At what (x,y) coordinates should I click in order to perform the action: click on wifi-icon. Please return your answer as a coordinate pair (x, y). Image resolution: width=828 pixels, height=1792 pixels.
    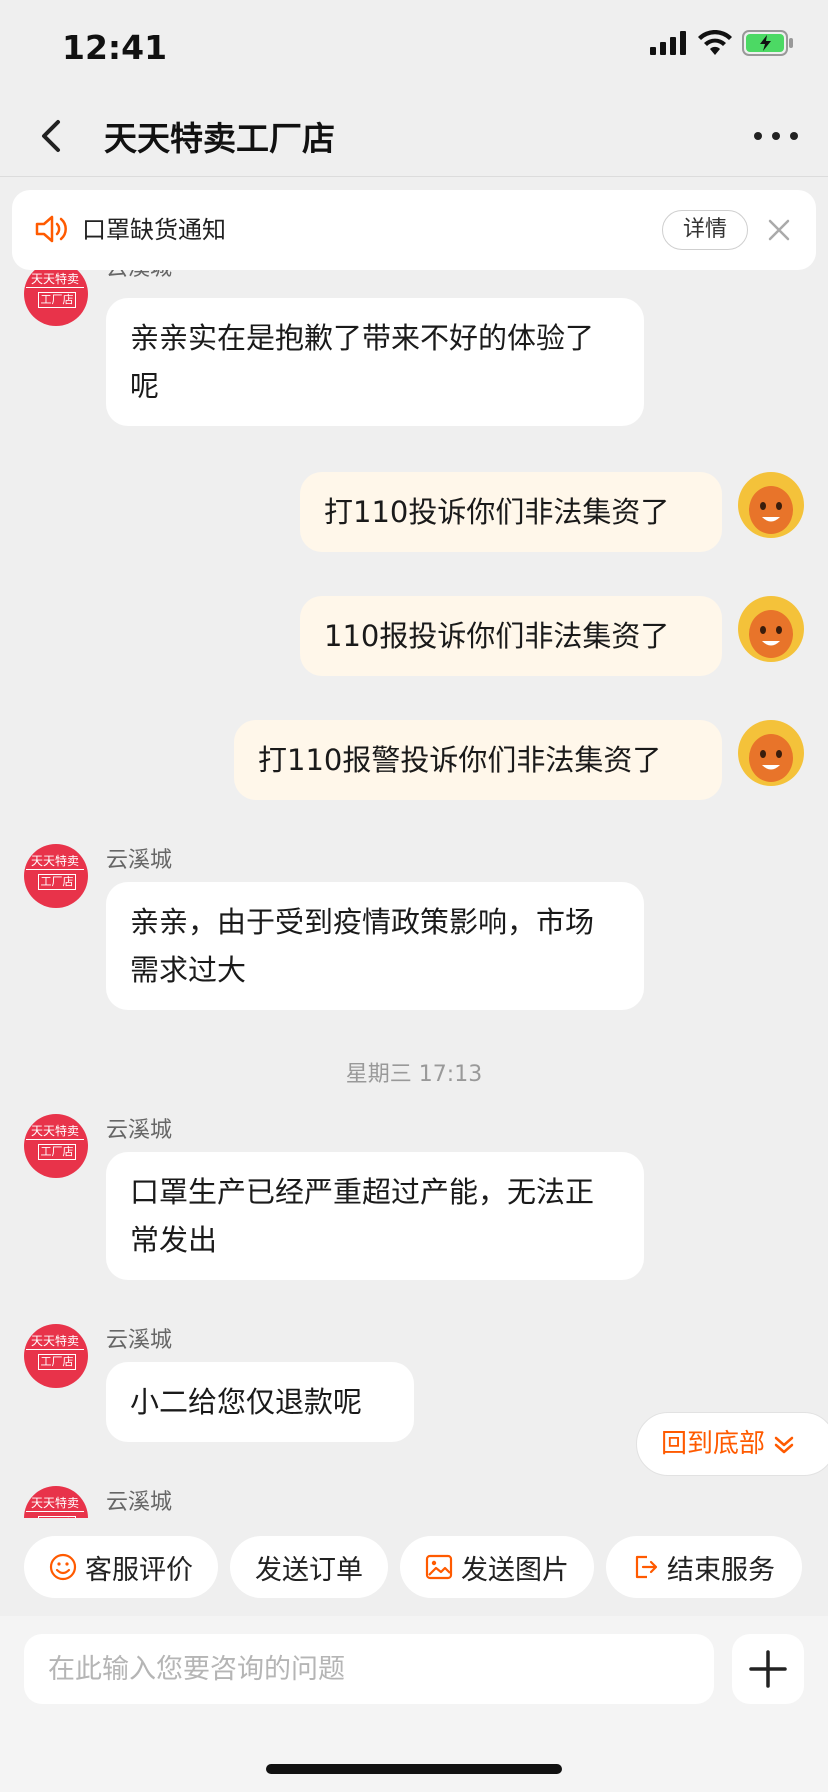
    Looking at the image, I should click on (715, 42).